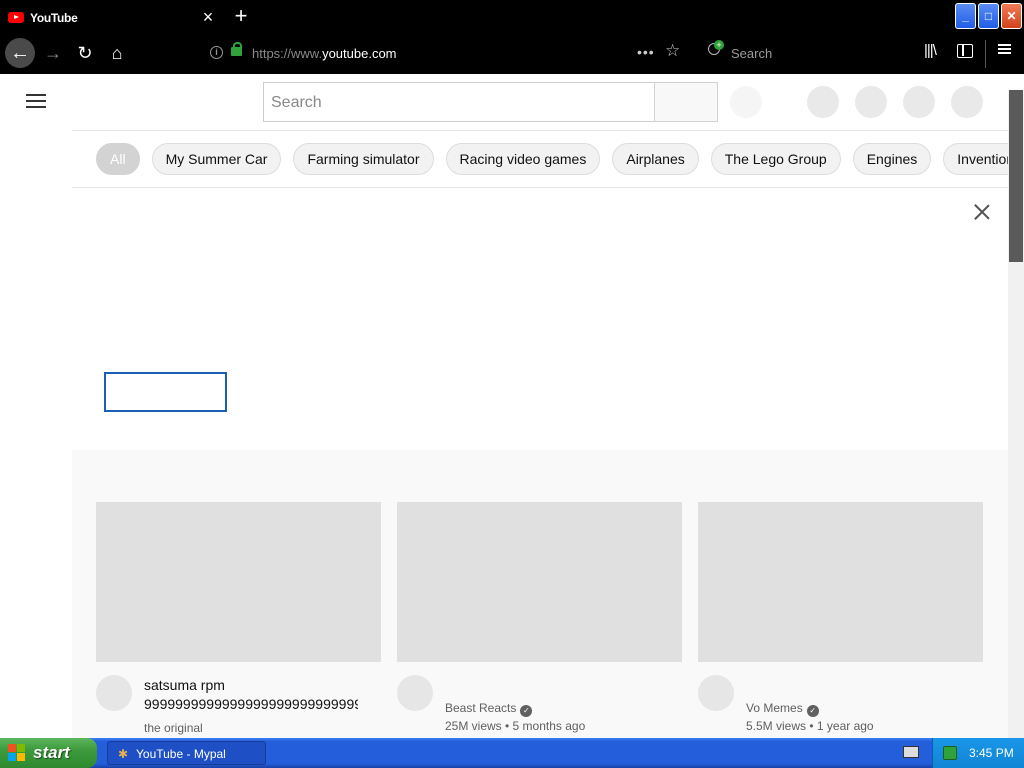 The height and width of the screenshot is (768, 1024). I want to click on url-bar: i https://www.youtube.com ••• ☆, so click(447, 54).